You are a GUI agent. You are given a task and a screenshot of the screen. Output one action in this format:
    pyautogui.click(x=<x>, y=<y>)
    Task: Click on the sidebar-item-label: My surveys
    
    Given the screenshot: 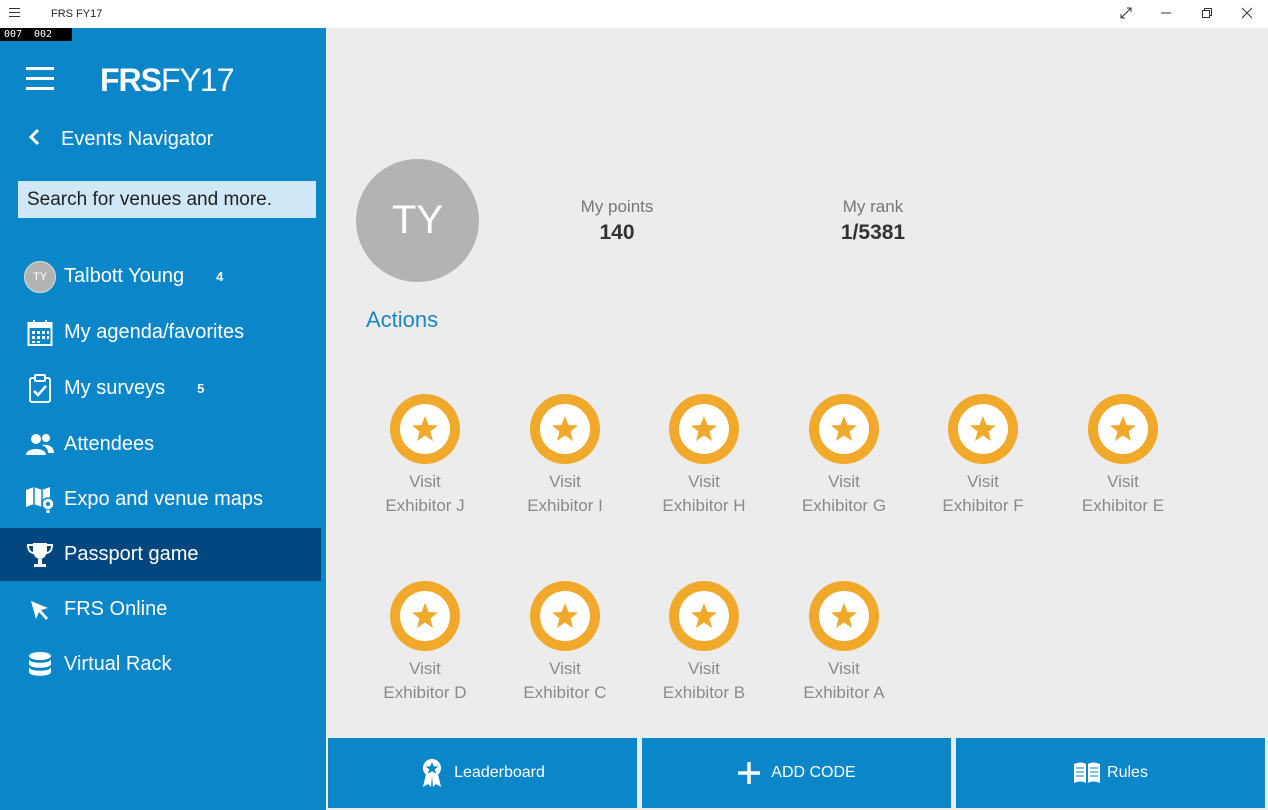 What is the action you would take?
    pyautogui.click(x=115, y=388)
    